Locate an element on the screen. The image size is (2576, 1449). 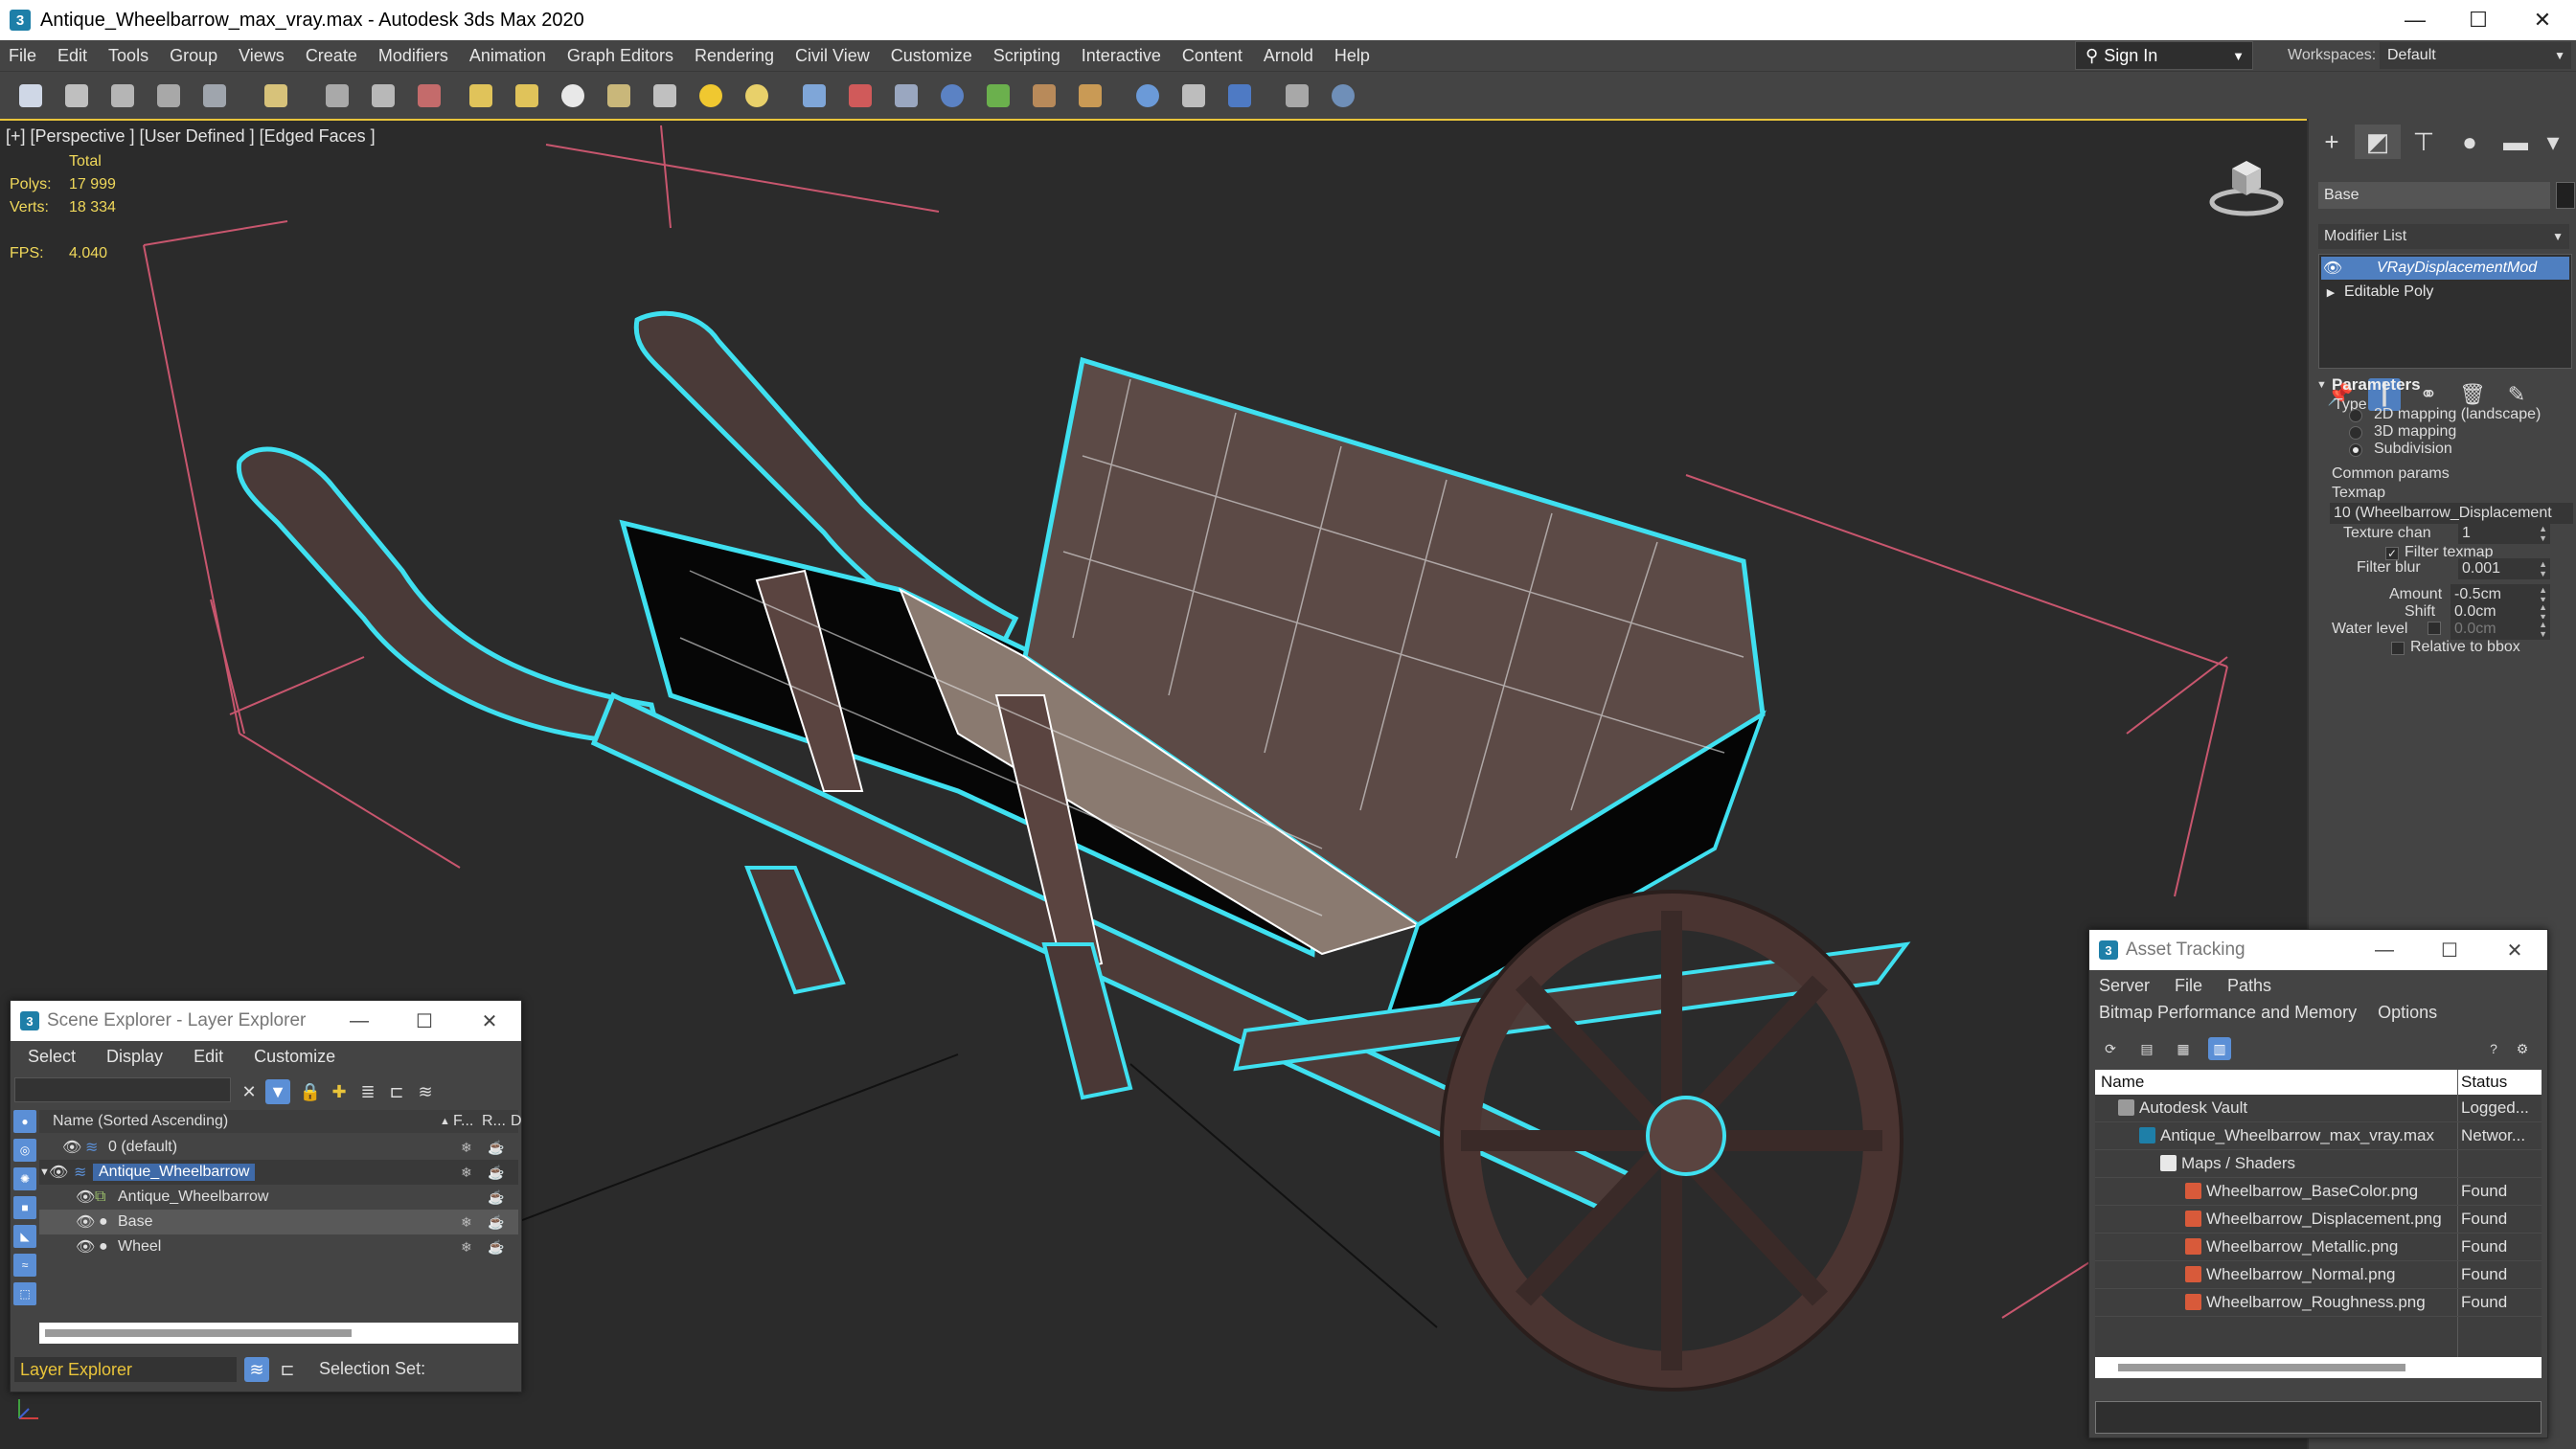
asset-row-displacement: Wheelbarrow_Displacement.png Found is located at coordinates (2319, 1220).